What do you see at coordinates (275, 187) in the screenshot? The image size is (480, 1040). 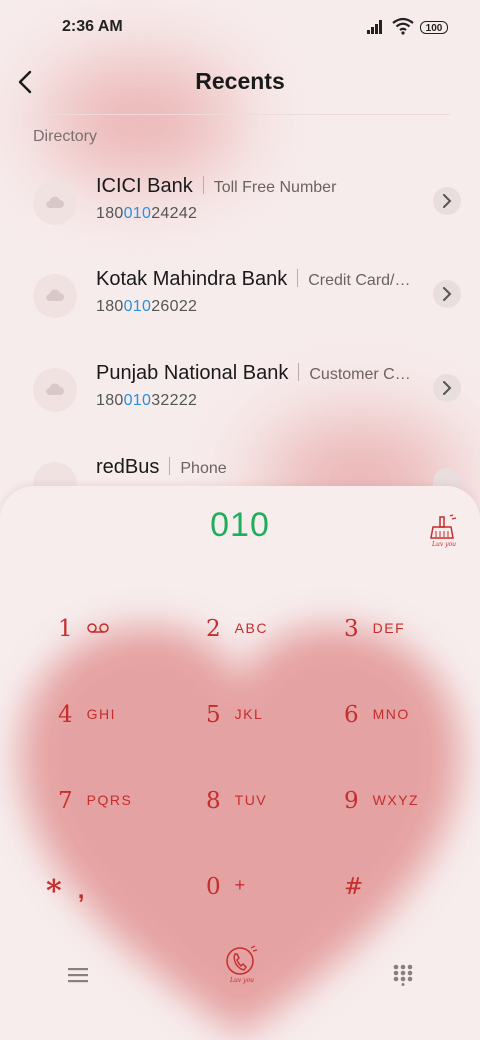 I see `contact-tag: Toll Free Number` at bounding box center [275, 187].